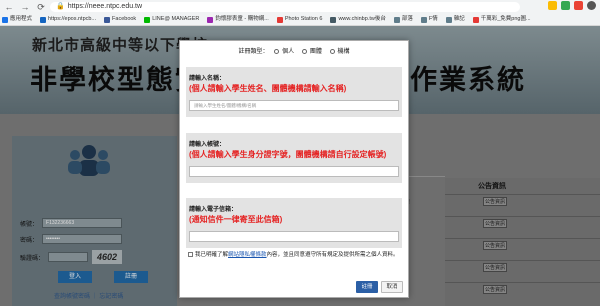 This screenshot has width=600, height=306. Describe the element at coordinates (294, 171) in the screenshot. I see `account-input-field` at that location.